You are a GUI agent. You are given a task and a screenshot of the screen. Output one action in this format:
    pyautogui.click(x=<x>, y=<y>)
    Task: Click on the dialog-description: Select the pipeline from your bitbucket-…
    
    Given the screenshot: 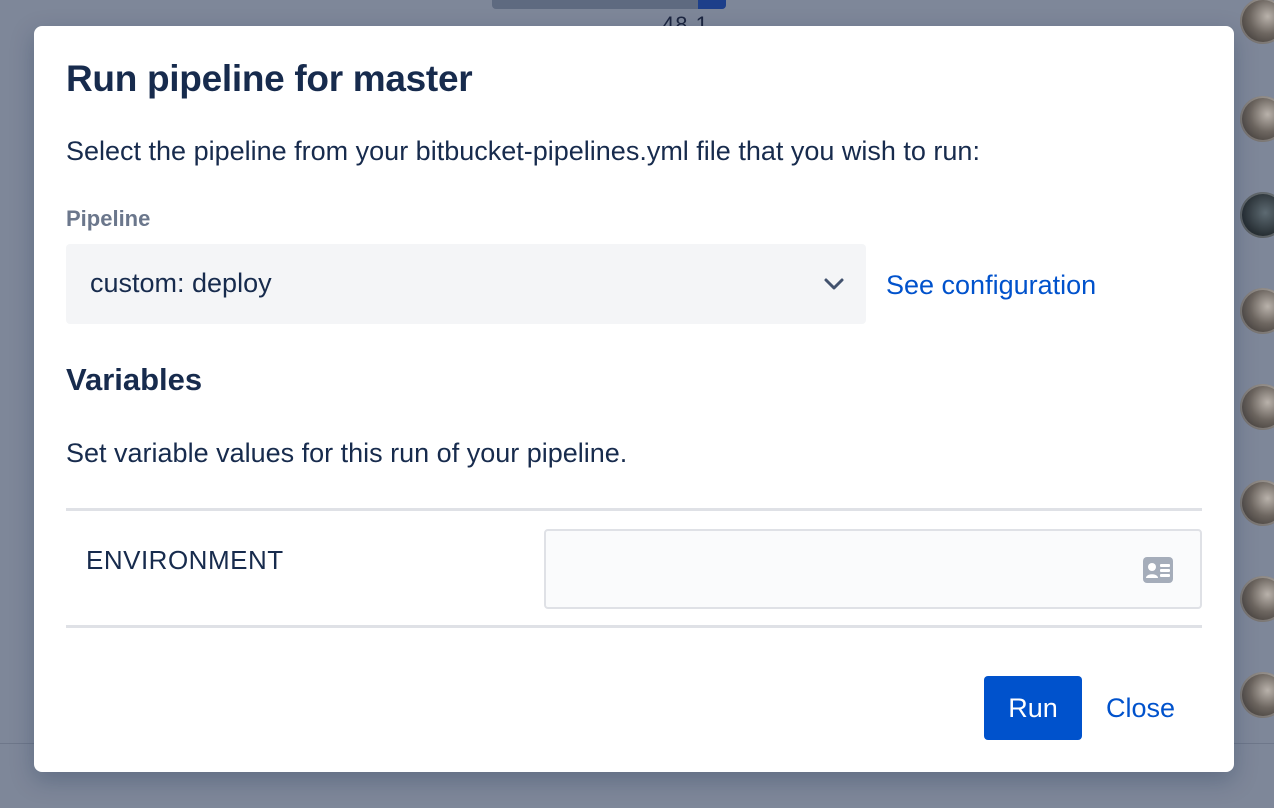 What is the action you would take?
    pyautogui.click(x=523, y=151)
    